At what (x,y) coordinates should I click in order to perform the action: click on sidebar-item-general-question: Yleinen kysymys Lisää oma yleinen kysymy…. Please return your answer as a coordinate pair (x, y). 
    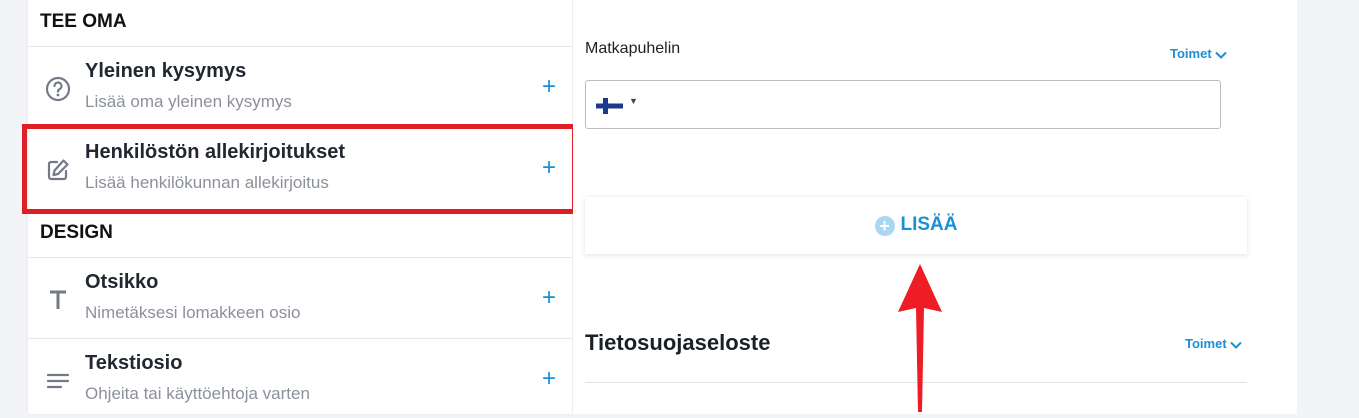
    Looking at the image, I should click on (300, 86).